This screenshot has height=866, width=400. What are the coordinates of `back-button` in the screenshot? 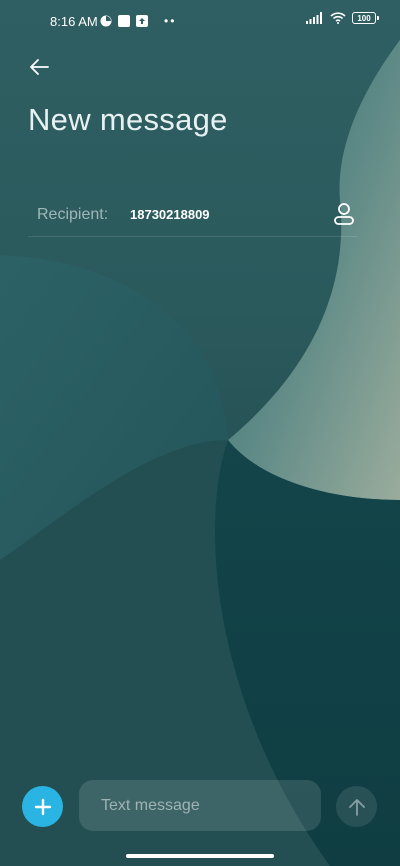 It's located at (39, 67).